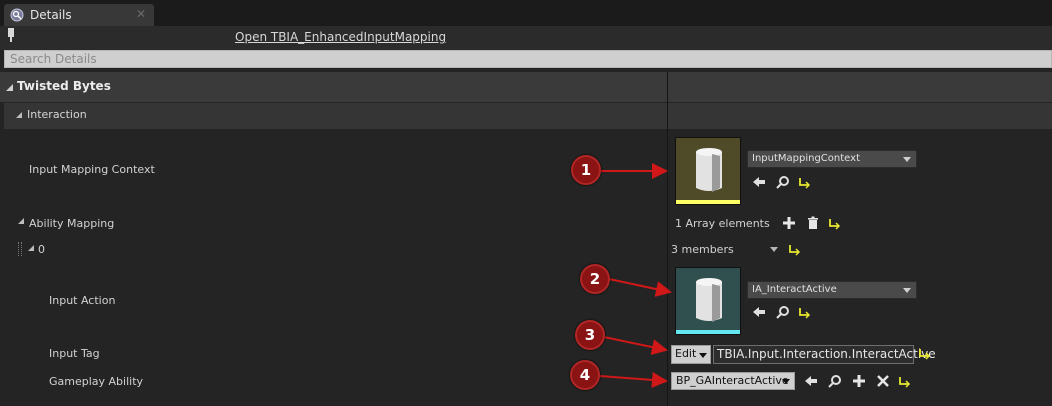  I want to click on annotation-badge-2: 2, so click(595, 279).